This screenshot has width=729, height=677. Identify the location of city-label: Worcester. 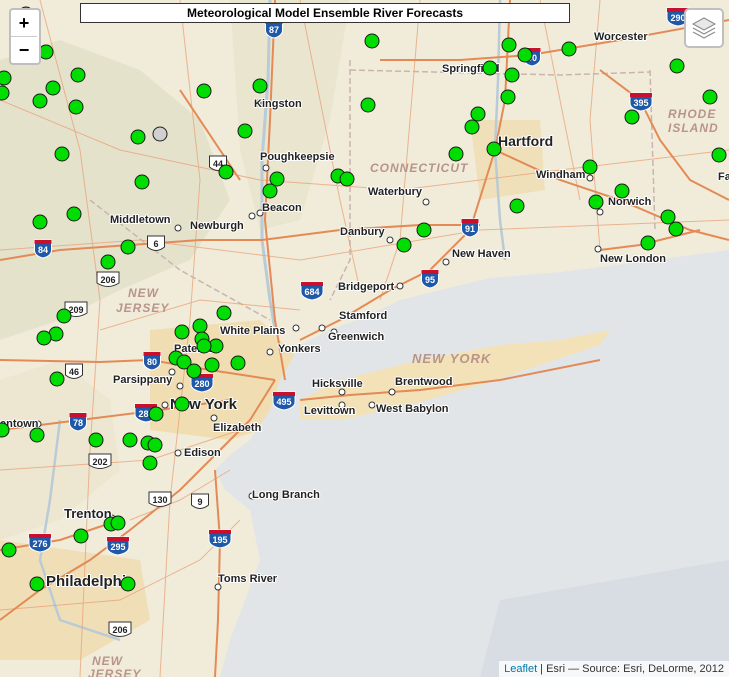
(621, 37).